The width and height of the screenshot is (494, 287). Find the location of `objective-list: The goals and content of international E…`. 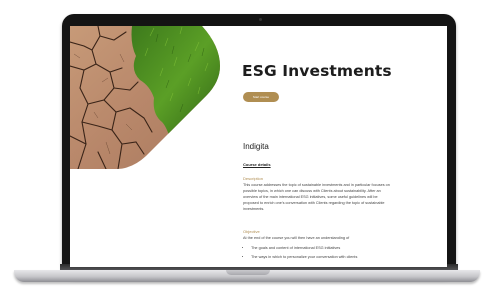

objective-list: The goals and content of international E… is located at coordinates (322, 253).